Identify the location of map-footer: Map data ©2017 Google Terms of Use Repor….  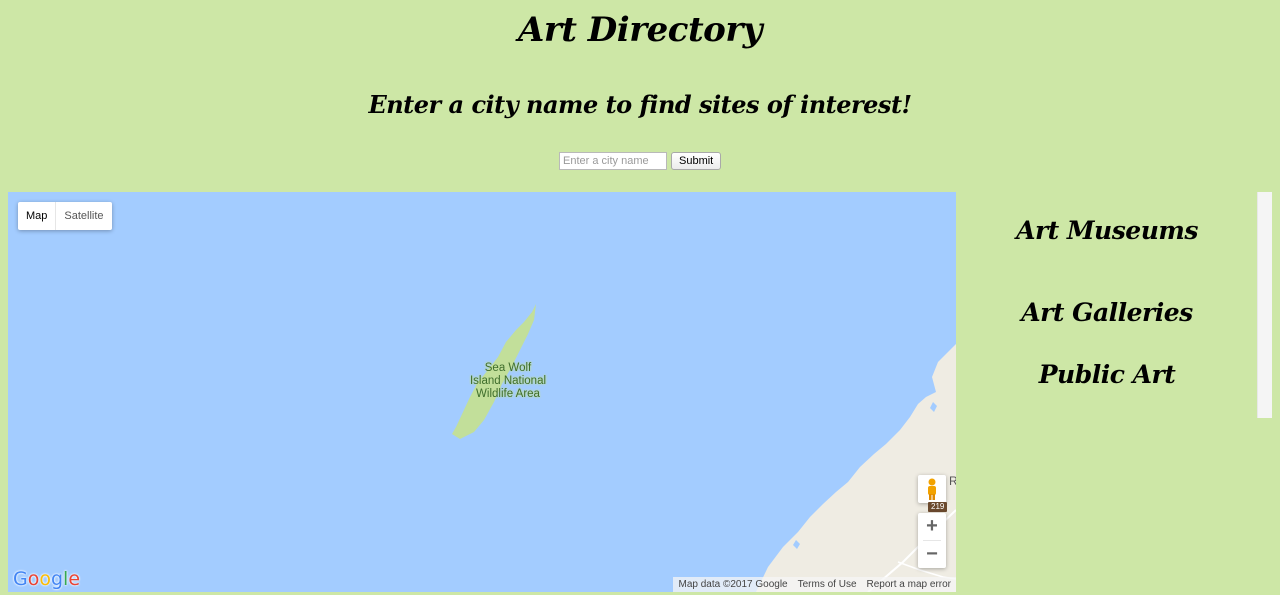
(814, 584).